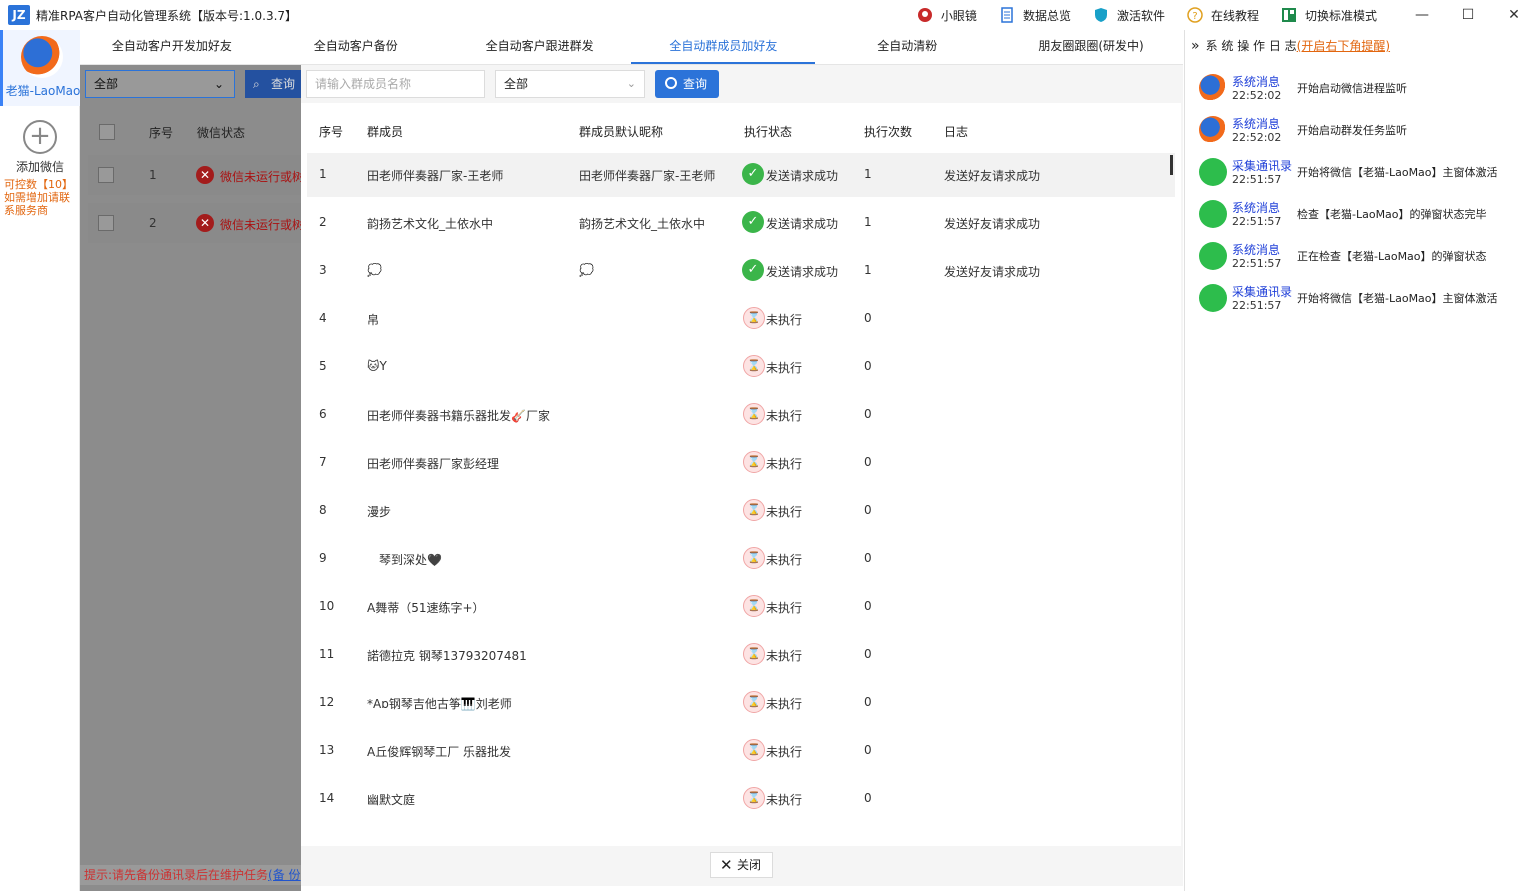  What do you see at coordinates (1329, 15) in the screenshot?
I see `switch-mode-button: 切换标准模式` at bounding box center [1329, 15].